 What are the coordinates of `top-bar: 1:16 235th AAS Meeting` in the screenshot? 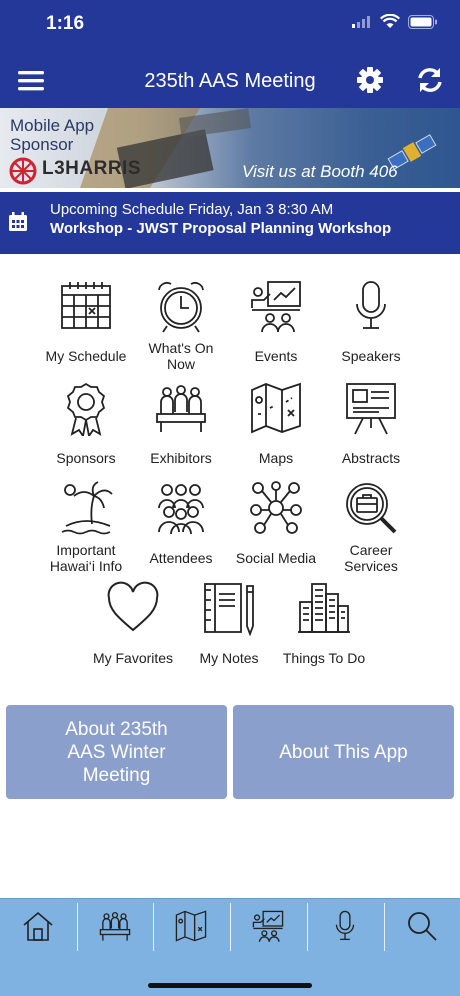 It's located at (230, 54).